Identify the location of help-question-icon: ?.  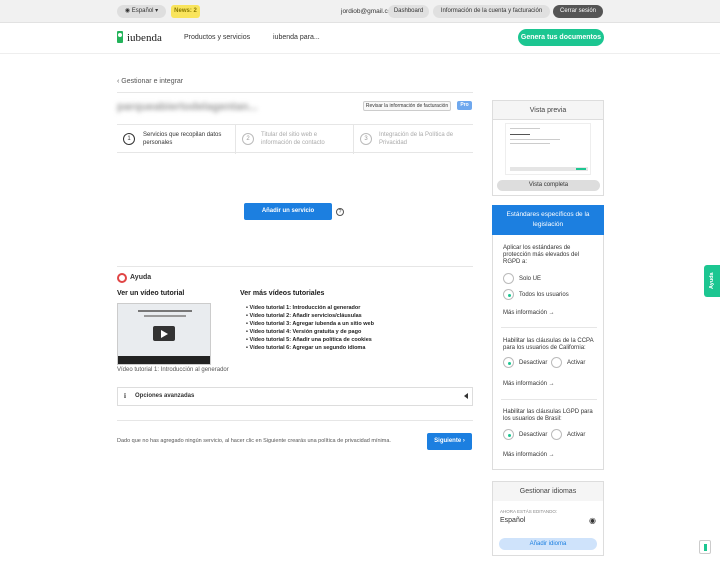
(340, 212).